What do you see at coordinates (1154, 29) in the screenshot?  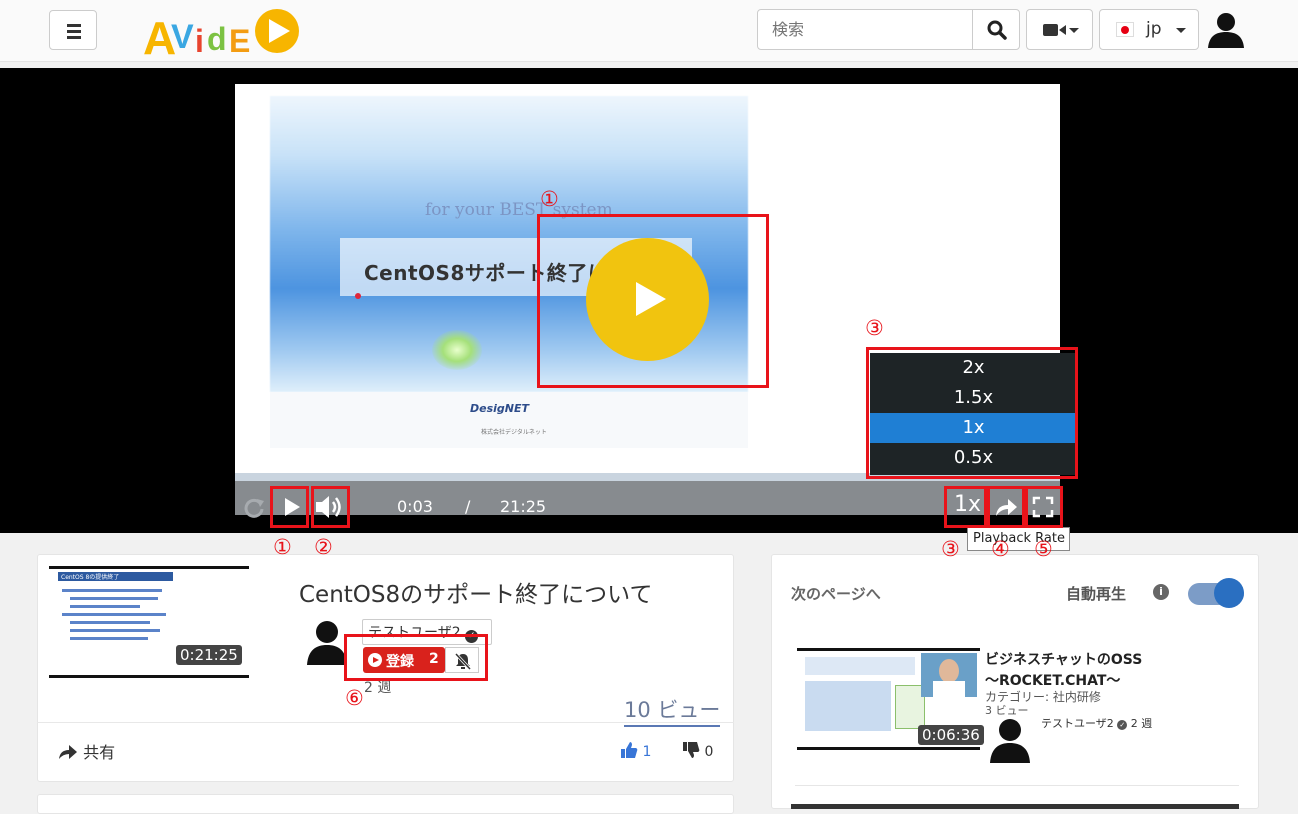 I see `language-label: jp` at bounding box center [1154, 29].